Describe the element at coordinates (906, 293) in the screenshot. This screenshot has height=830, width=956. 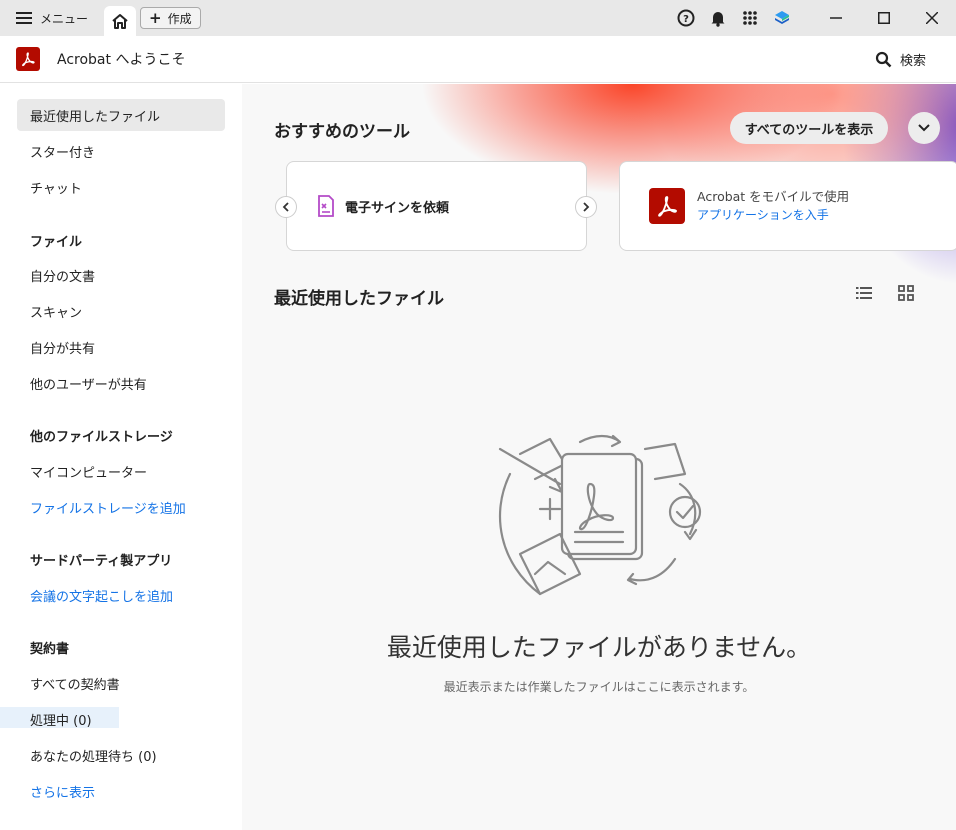
I see `grid-view-icon` at that location.